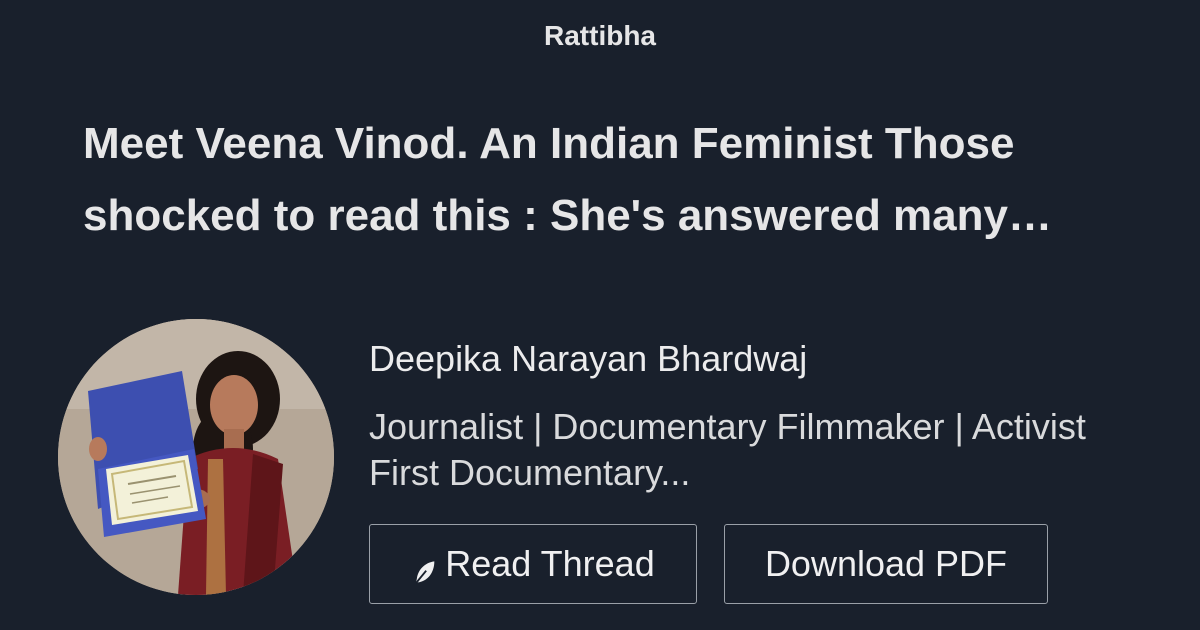 This screenshot has height=630, width=1200. I want to click on author-name: Deepika Narayan Bhardwaj, so click(588, 358).